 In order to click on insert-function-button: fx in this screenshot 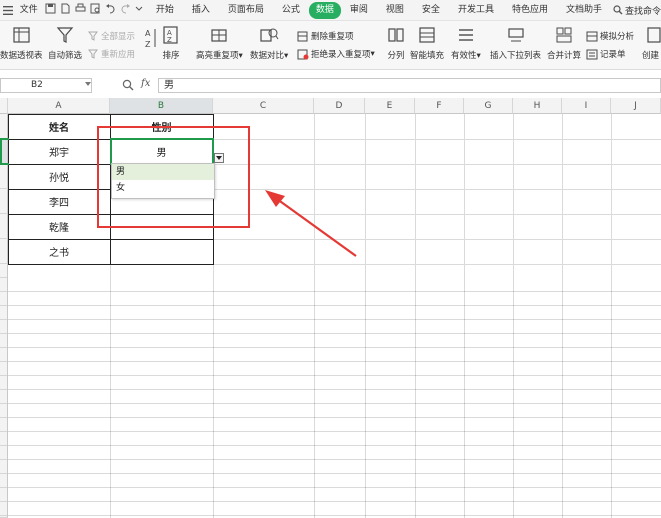, I will do `click(145, 83)`.